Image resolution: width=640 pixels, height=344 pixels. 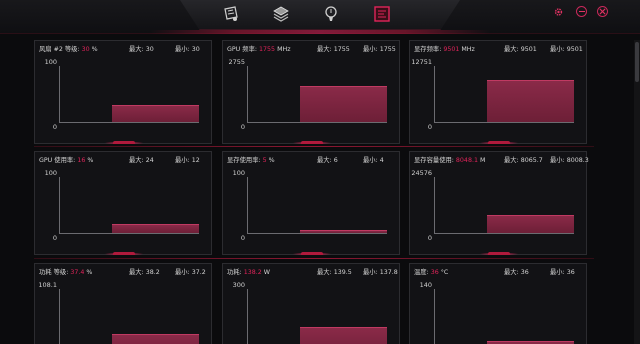 What do you see at coordinates (501, 161) in the screenshot?
I see `panel-header: 显存容量使用: 8048.1 M 最大: 8065.7 最小: 8008.3` at bounding box center [501, 161].